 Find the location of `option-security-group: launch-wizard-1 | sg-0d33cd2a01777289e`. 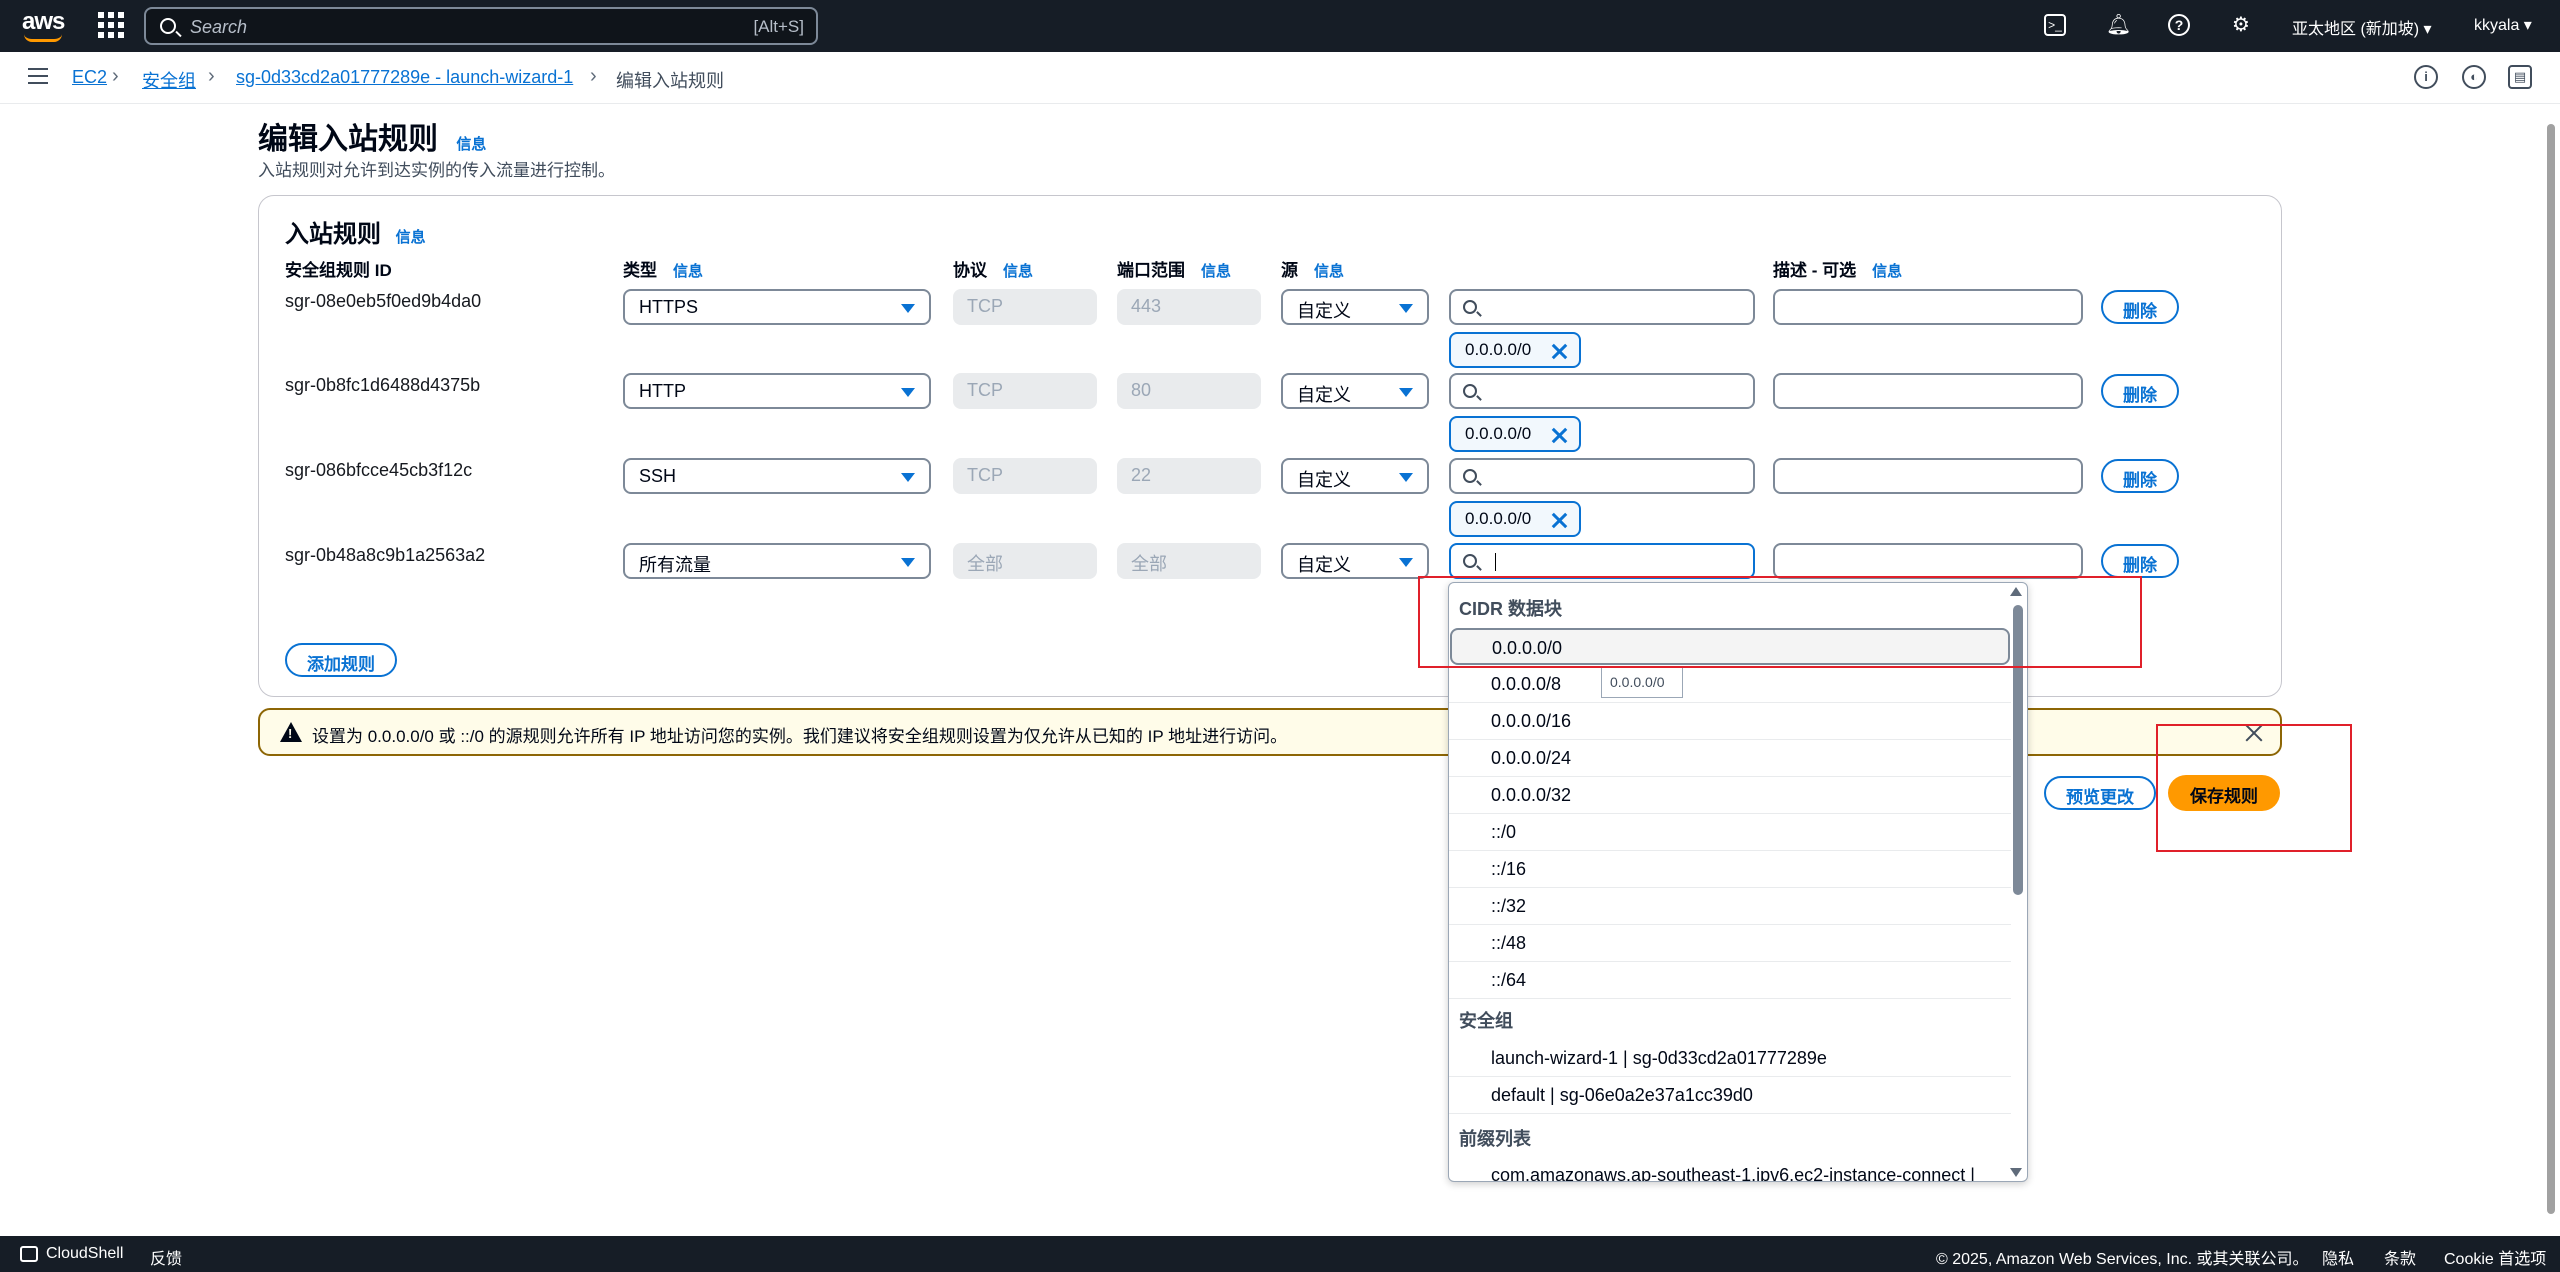

option-security-group: launch-wizard-1 | sg-0d33cd2a01777289e is located at coordinates (1730, 1058).